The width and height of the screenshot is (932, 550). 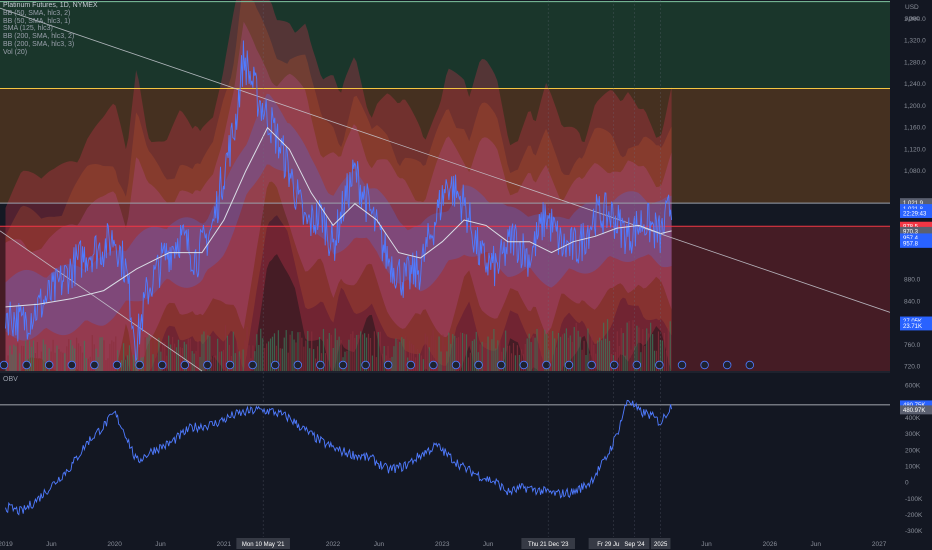 I want to click on time-tick-label: 2020, so click(x=114, y=544).